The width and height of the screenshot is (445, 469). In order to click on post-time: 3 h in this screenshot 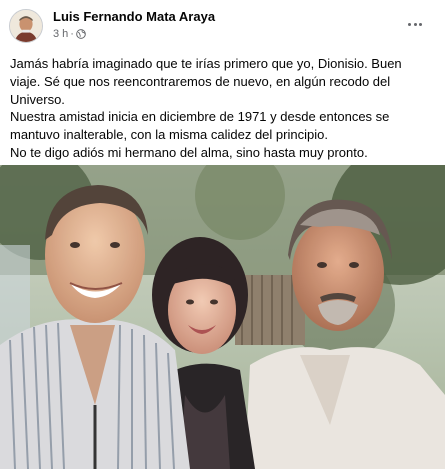, I will do `click(60, 34)`.